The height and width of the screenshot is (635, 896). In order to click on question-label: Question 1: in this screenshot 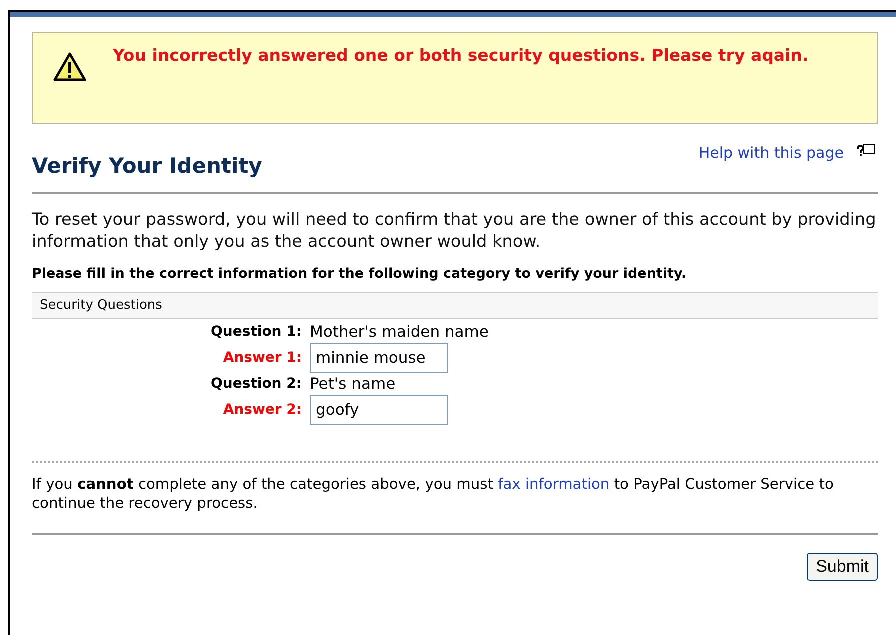, I will do `click(256, 332)`.